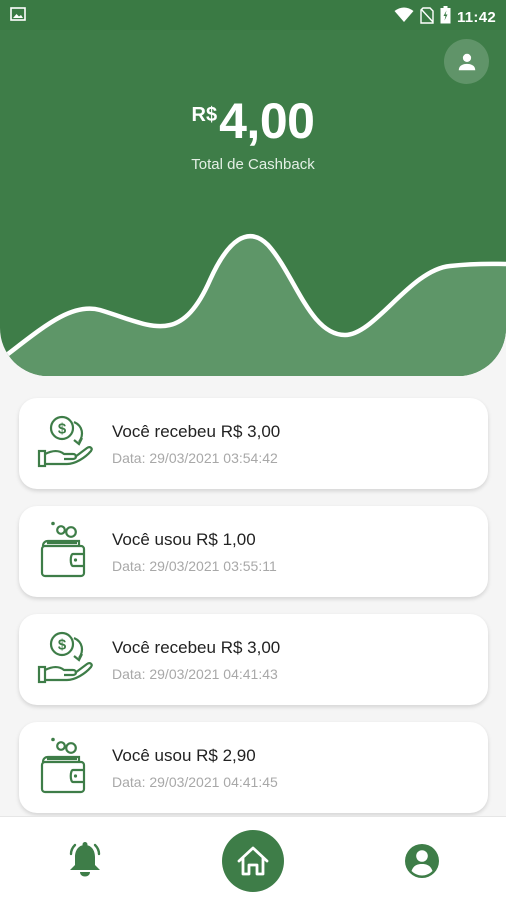 The height and width of the screenshot is (901, 506). I want to click on currency-symbol: R$, so click(204, 115).